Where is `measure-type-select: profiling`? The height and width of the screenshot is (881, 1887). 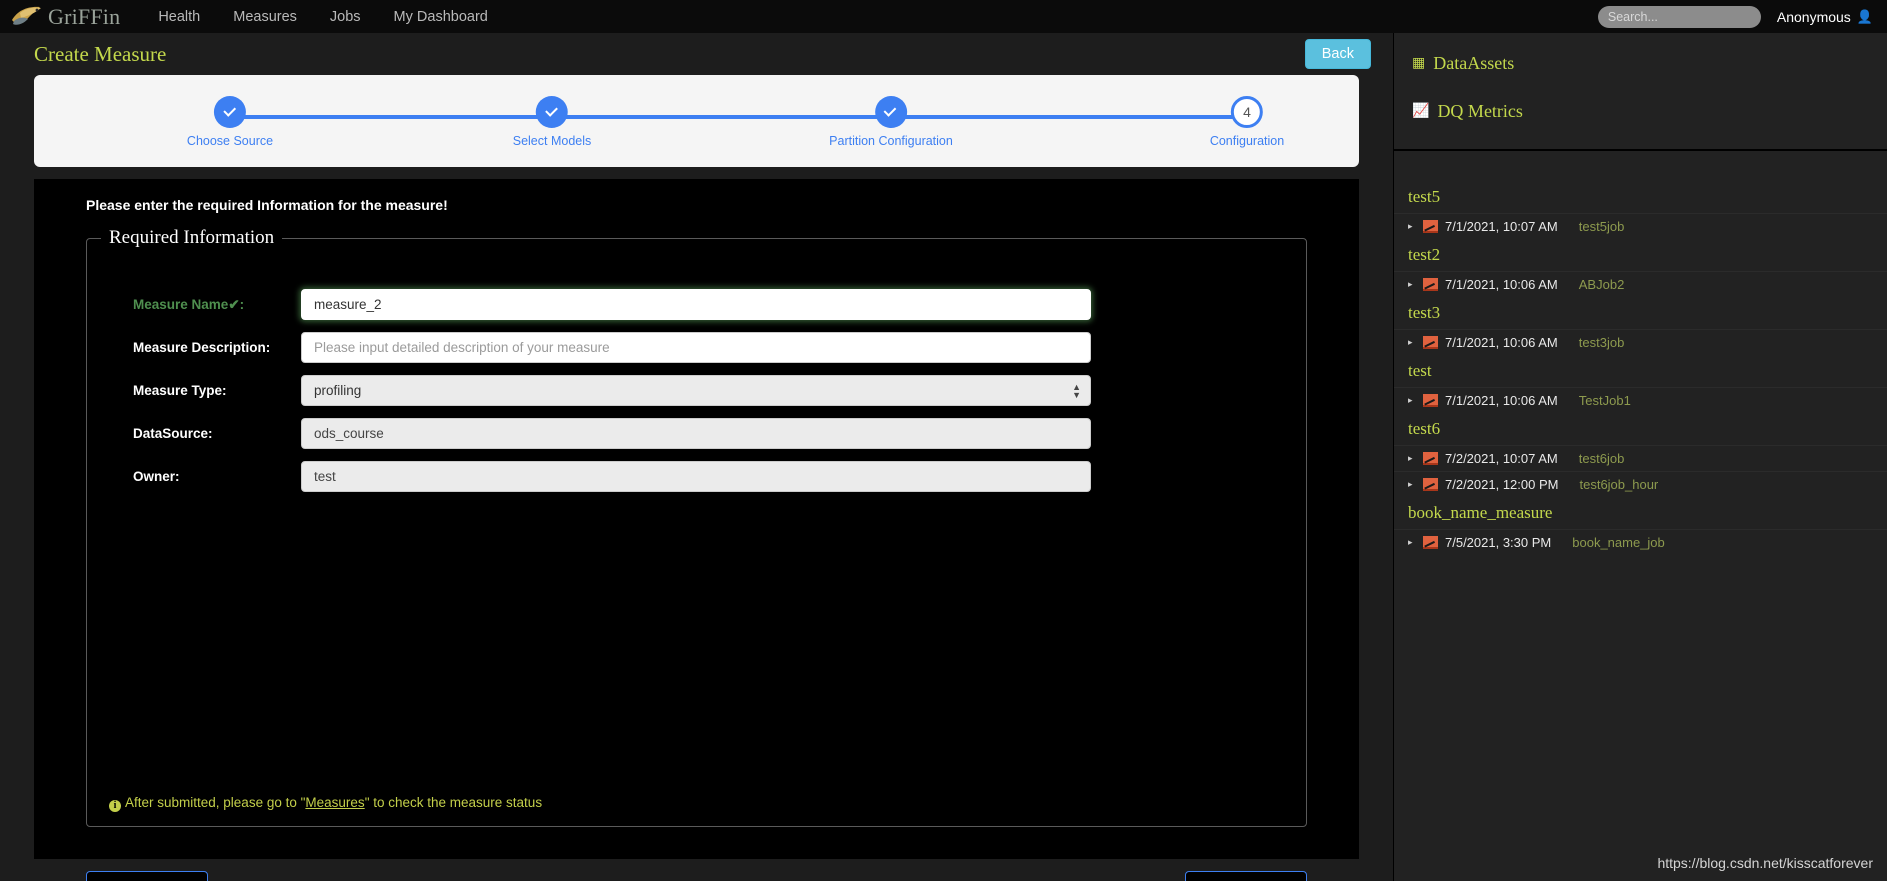 measure-type-select: profiling is located at coordinates (696, 390).